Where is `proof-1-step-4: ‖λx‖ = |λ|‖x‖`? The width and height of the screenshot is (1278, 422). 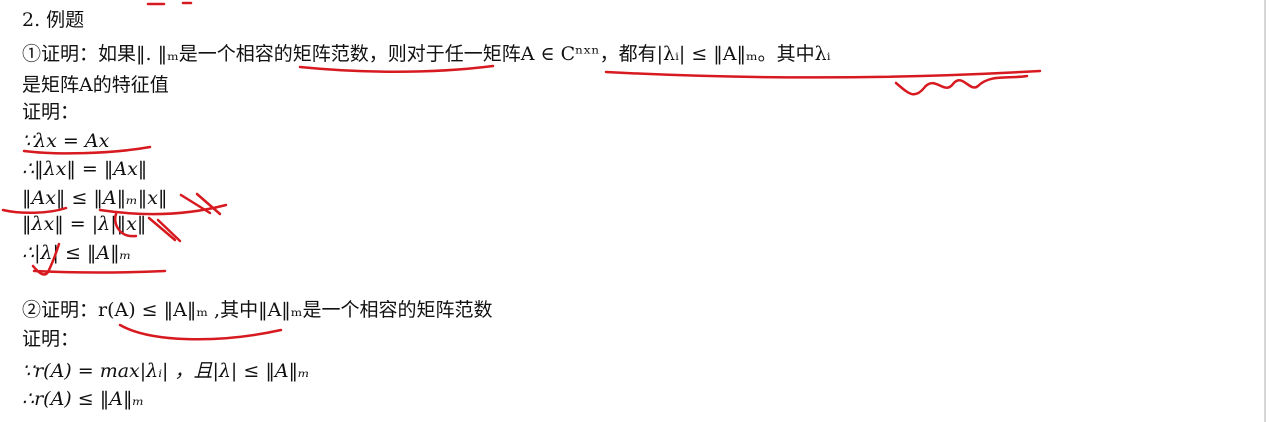
proof-1-step-4: ‖λx‖ = |λ|‖x‖ is located at coordinates (84, 224).